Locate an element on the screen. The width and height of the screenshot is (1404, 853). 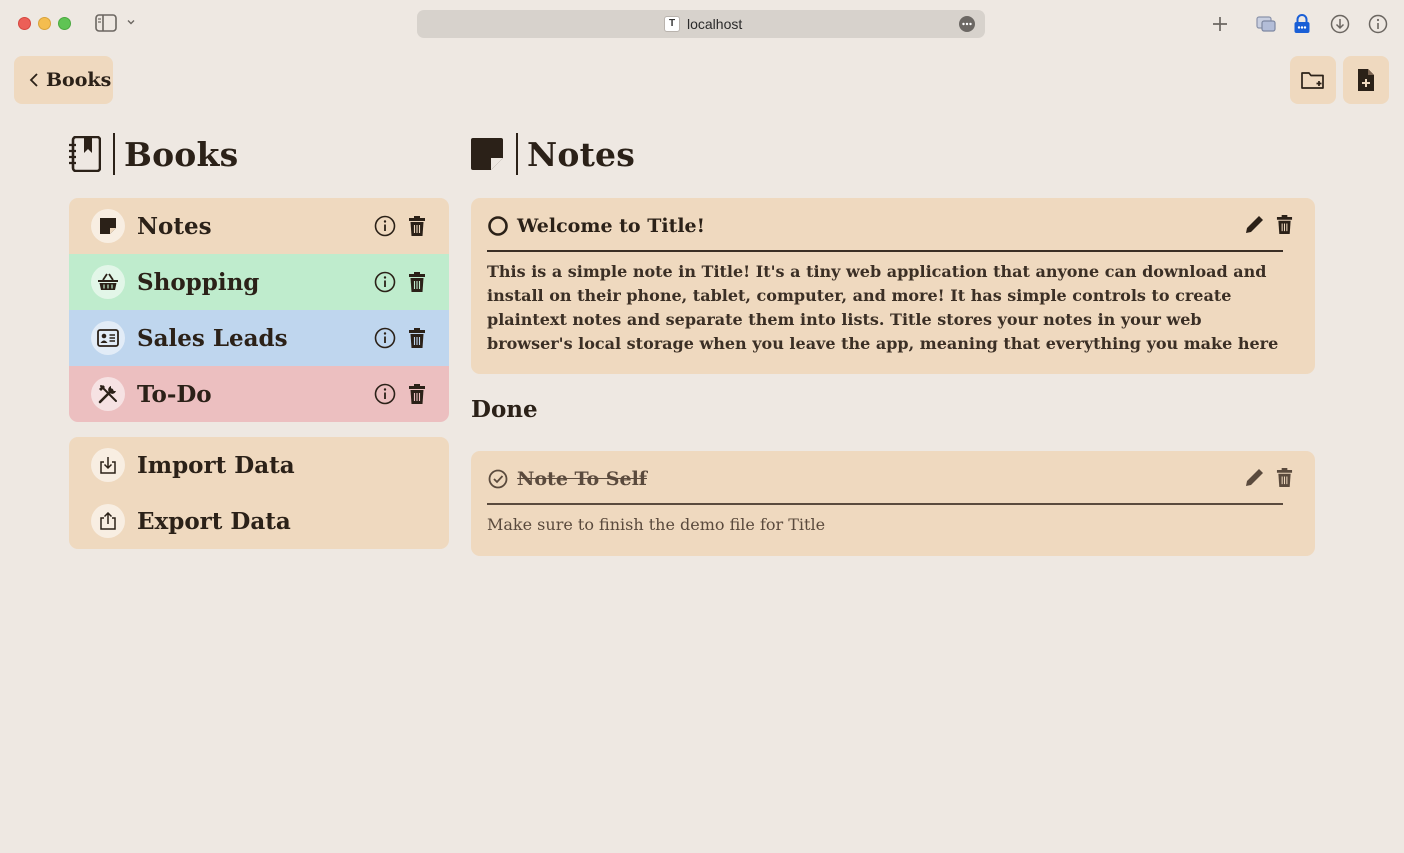
close-window-button is located at coordinates (24, 23).